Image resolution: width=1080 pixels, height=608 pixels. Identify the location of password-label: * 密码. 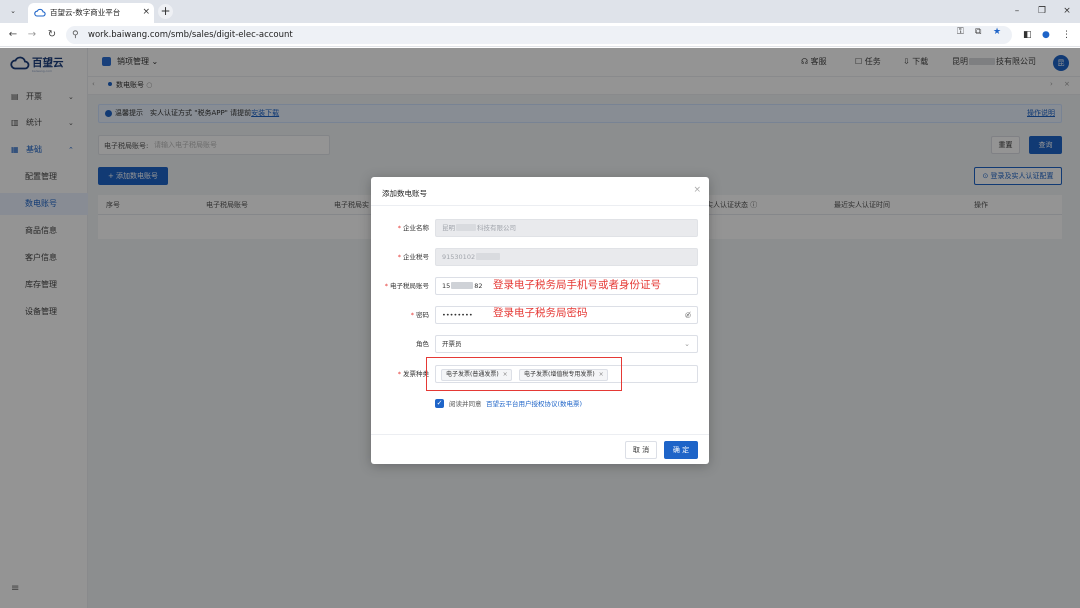
(420, 315).